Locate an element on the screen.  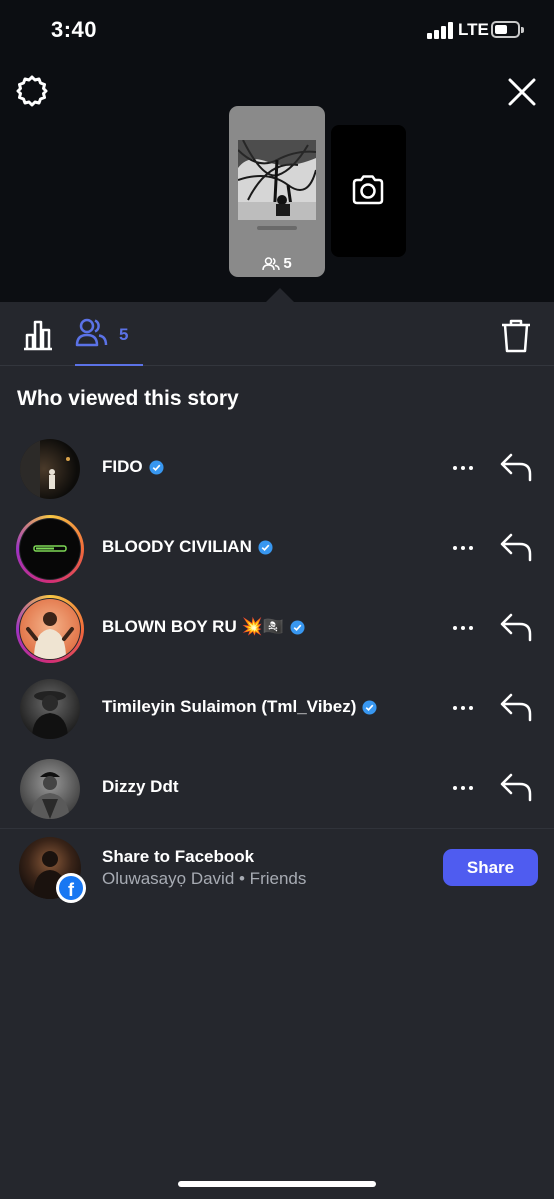
section-title: Who viewed this story is located at coordinates (128, 398).